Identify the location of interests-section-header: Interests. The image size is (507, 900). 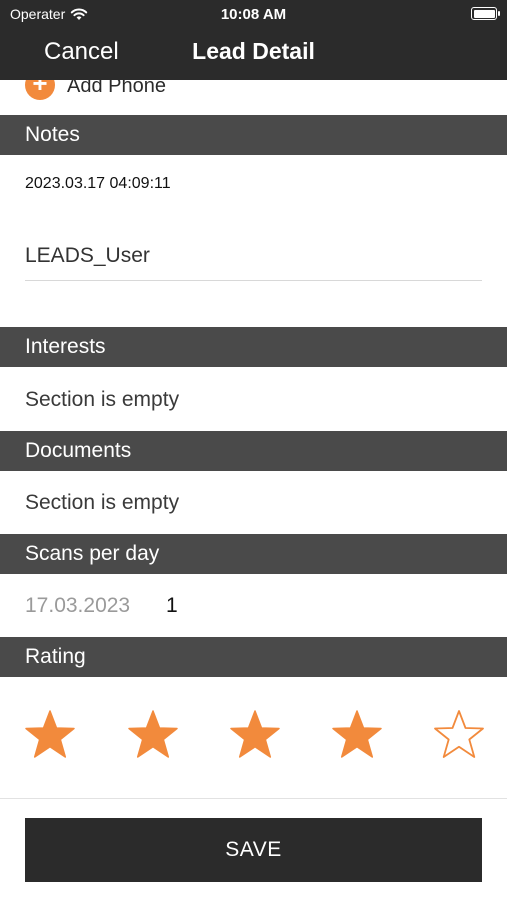
(253, 347).